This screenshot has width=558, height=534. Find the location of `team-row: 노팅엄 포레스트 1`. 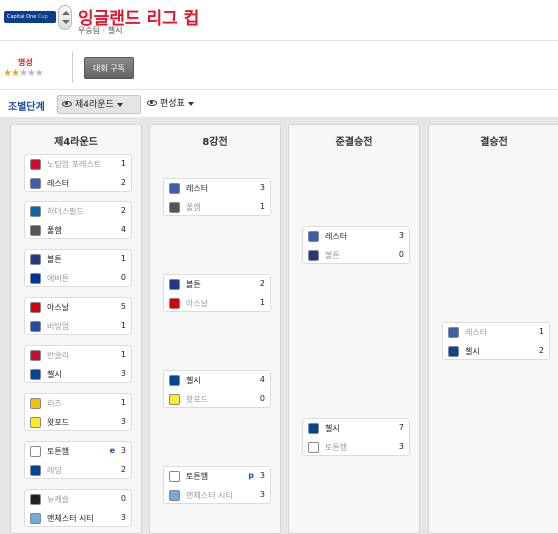

team-row: 노팅엄 포레스트 1 is located at coordinates (78, 164).